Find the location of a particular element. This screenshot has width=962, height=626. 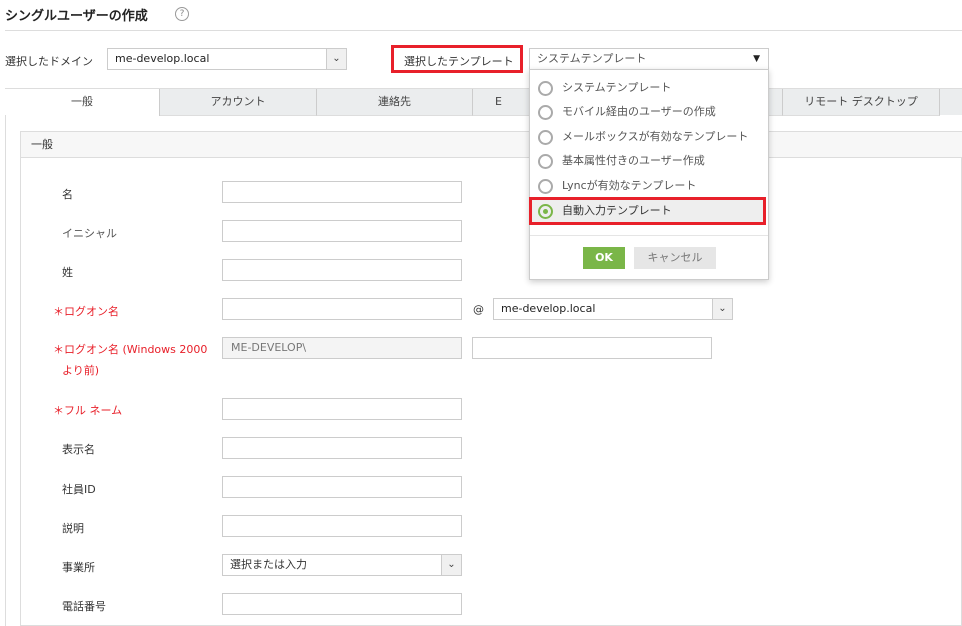

initials-label: イニシャル is located at coordinates (89, 233).